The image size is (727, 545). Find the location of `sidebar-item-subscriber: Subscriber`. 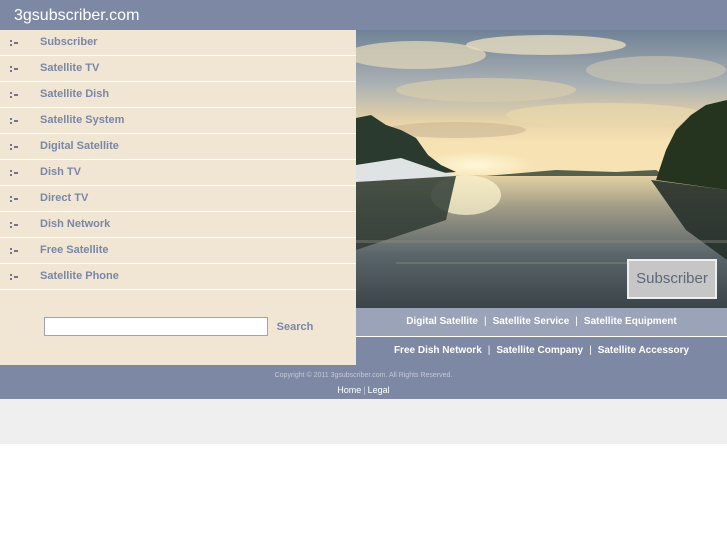

sidebar-item-subscriber: Subscriber is located at coordinates (178, 43).